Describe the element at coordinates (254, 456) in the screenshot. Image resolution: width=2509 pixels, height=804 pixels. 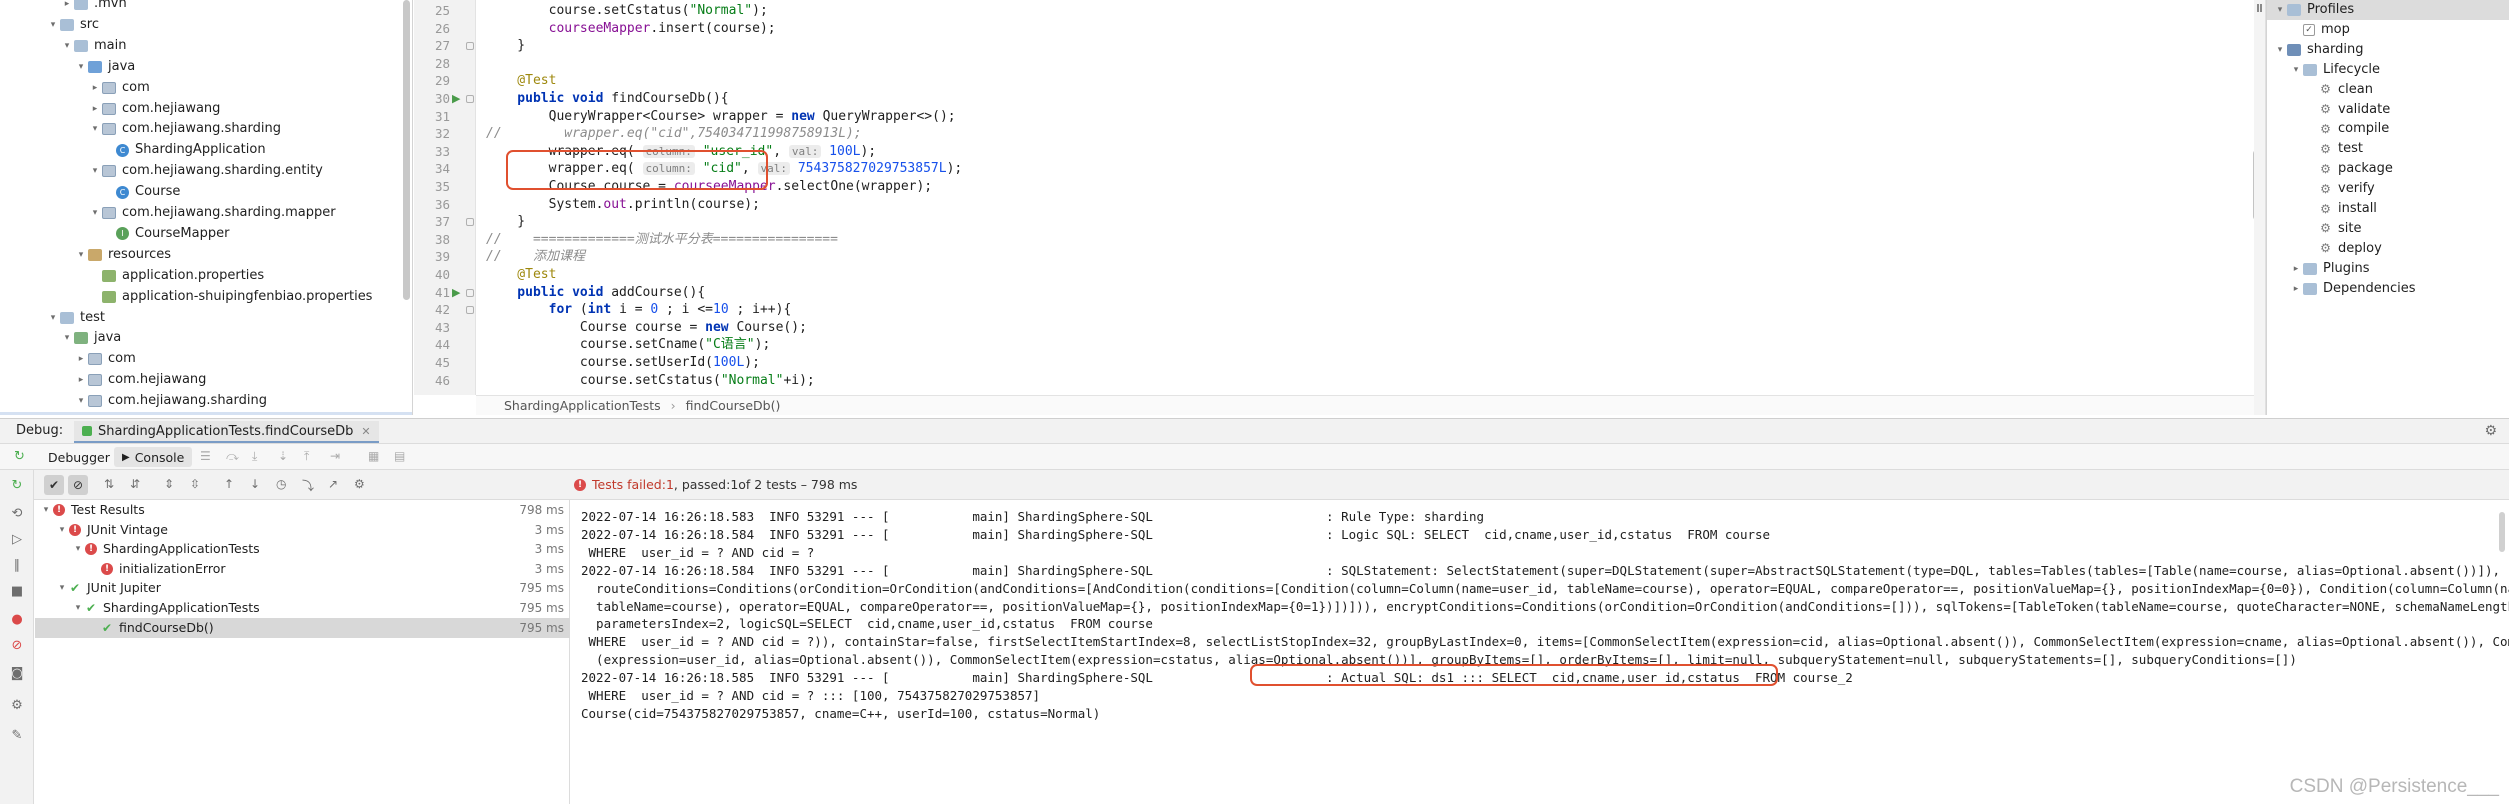
I see `step-into-icon: ⤓` at that location.